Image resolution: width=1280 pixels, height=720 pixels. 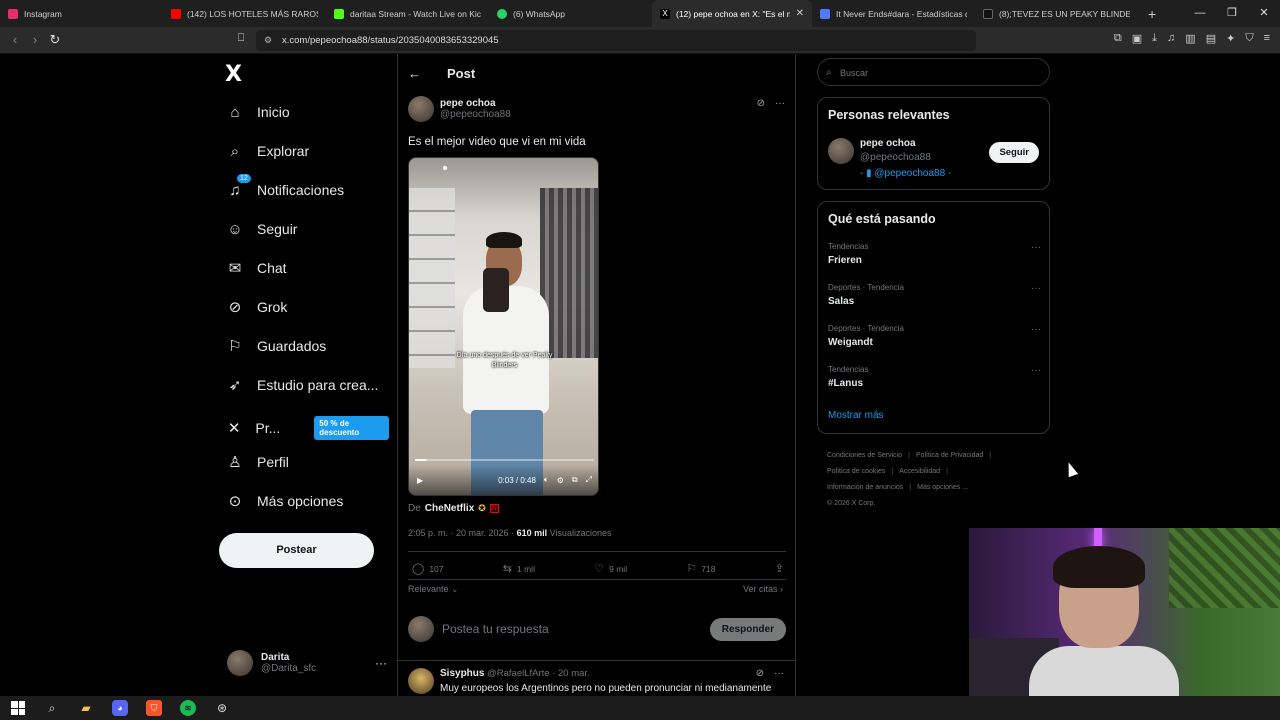 What do you see at coordinates (856, 415) in the screenshot?
I see `show-more-link: Mostrar más` at bounding box center [856, 415].